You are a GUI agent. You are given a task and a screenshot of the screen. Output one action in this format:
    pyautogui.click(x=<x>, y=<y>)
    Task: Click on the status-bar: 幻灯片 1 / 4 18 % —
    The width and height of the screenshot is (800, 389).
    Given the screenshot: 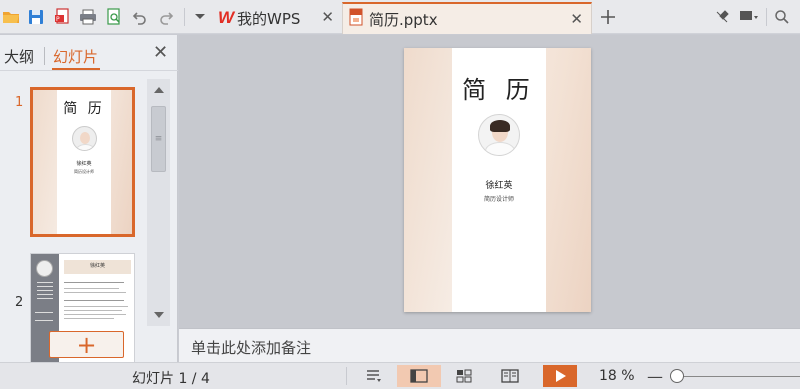 What is the action you would take?
    pyautogui.click(x=400, y=375)
    